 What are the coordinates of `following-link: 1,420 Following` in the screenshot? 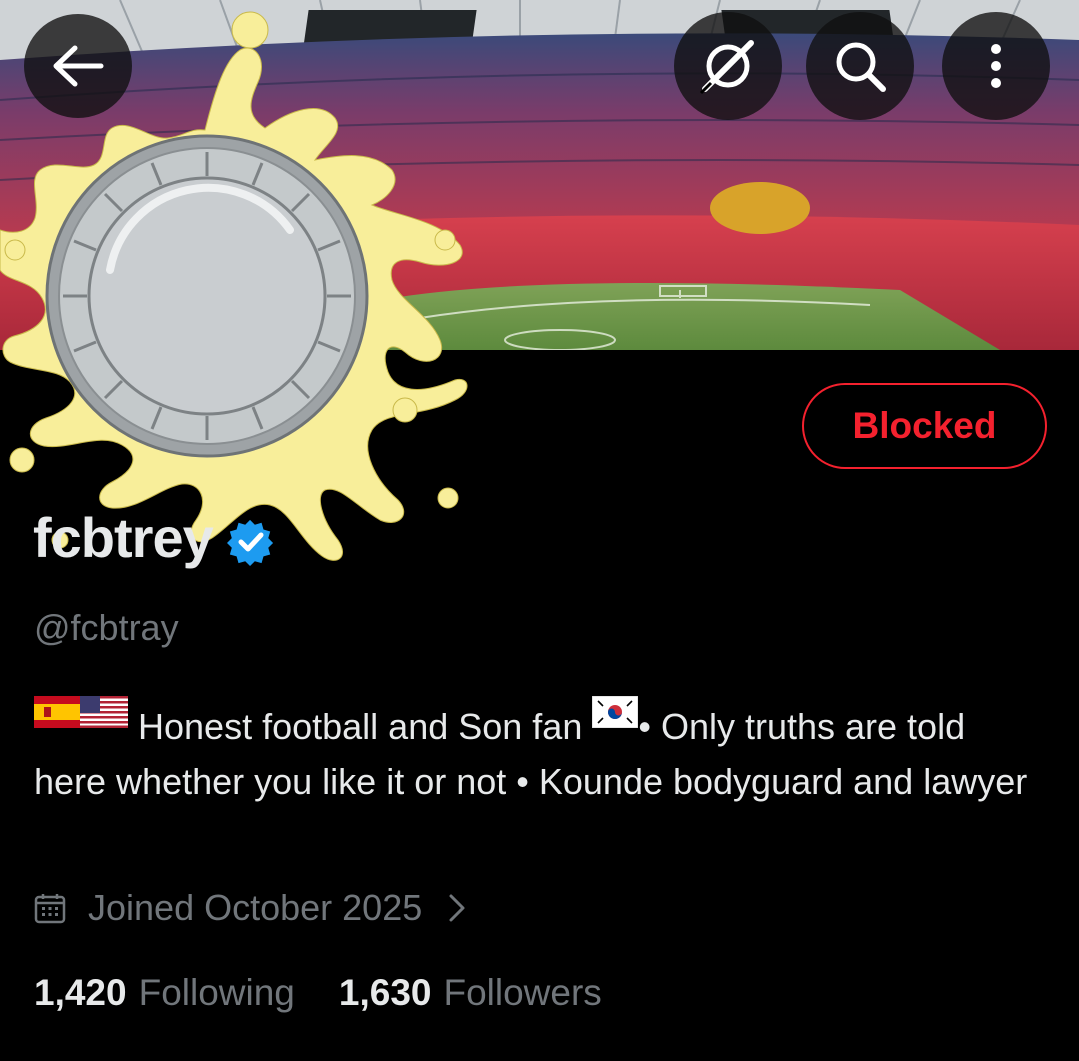 It's located at (164, 993).